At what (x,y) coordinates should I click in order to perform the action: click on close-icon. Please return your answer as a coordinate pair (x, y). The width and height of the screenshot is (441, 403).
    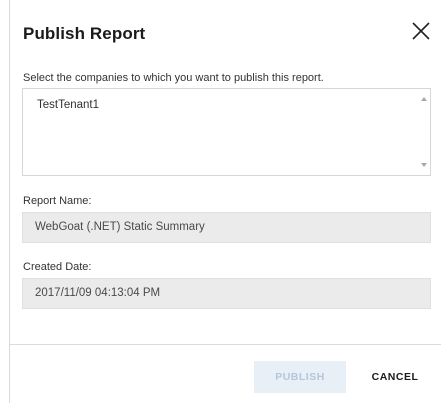
    Looking at the image, I should click on (421, 31).